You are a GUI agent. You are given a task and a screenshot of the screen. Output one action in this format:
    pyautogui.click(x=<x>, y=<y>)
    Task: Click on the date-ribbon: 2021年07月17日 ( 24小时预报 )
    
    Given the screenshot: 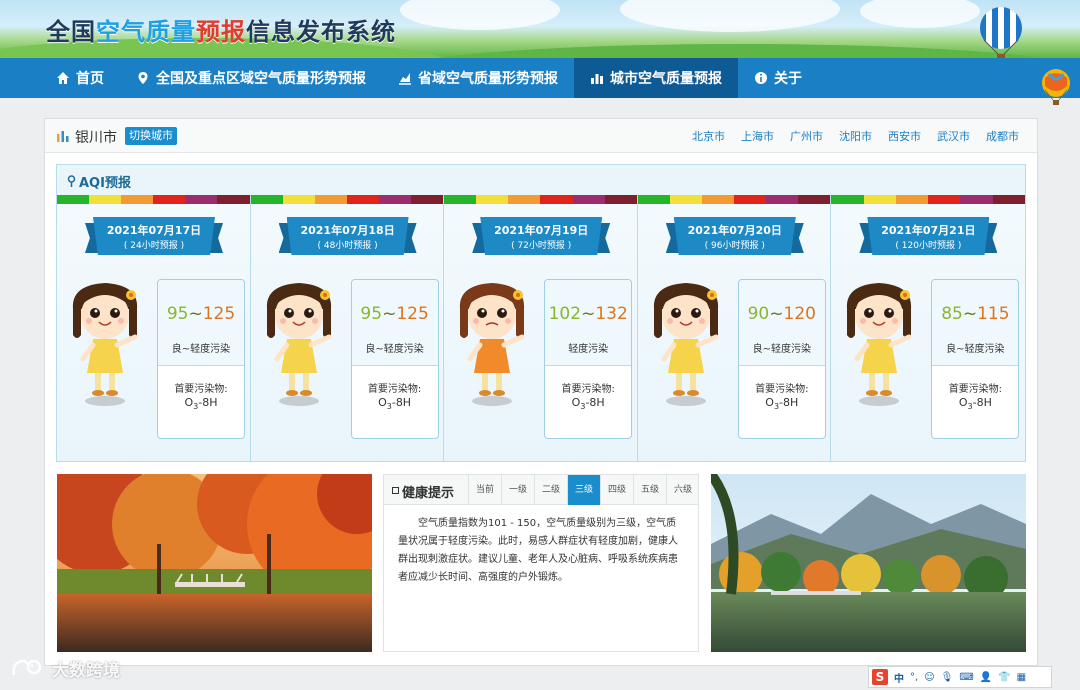 What is the action you would take?
    pyautogui.click(x=154, y=236)
    